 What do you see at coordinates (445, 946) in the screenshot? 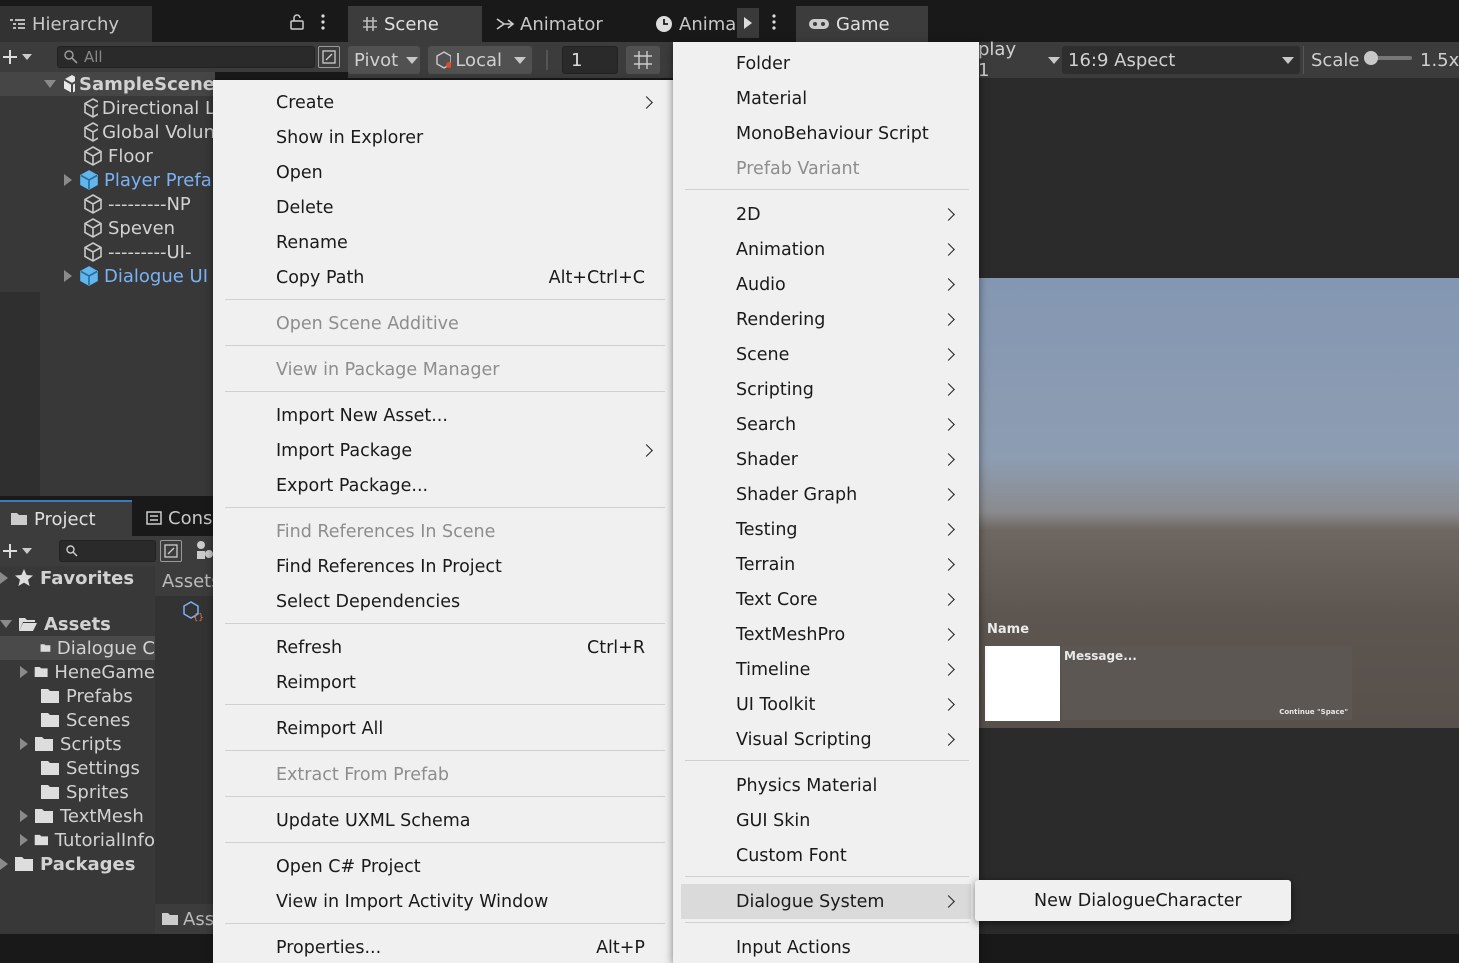
I see `context-menu-item: Properties... Alt+P` at bounding box center [445, 946].